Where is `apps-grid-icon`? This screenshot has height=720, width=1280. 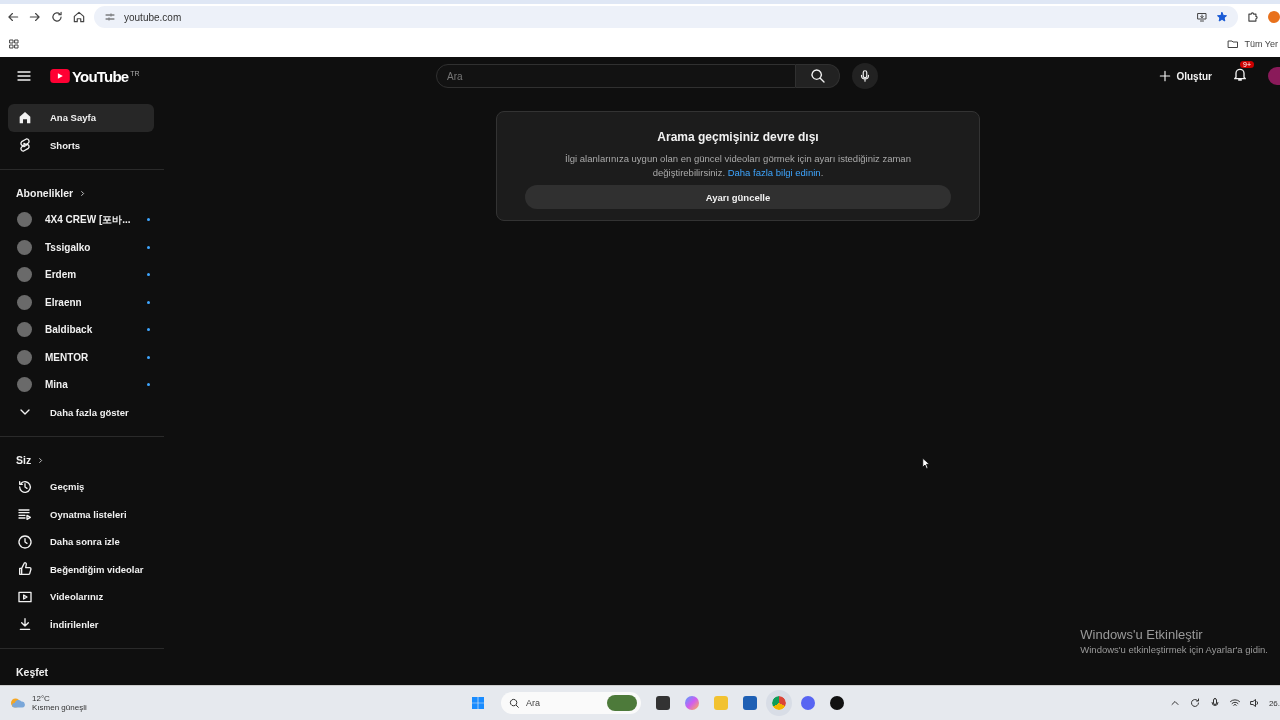 apps-grid-icon is located at coordinates (14, 43).